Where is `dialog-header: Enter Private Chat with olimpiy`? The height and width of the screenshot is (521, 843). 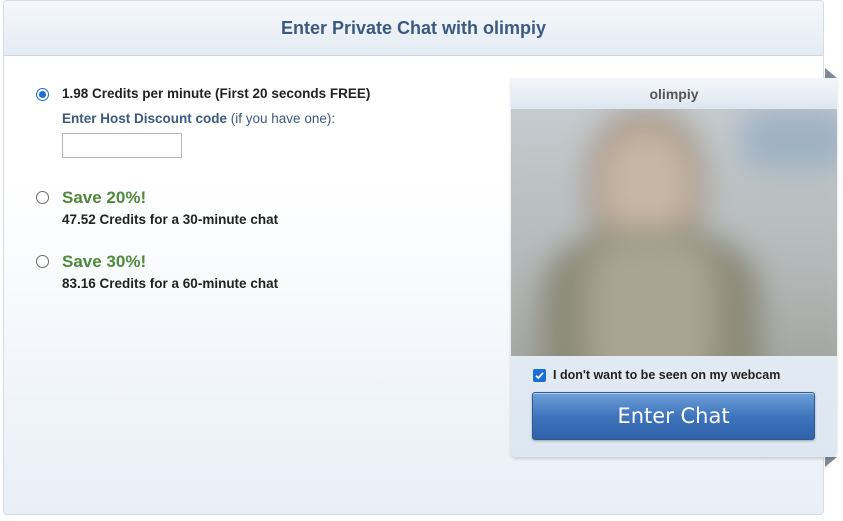 dialog-header: Enter Private Chat with olimpiy is located at coordinates (413, 28).